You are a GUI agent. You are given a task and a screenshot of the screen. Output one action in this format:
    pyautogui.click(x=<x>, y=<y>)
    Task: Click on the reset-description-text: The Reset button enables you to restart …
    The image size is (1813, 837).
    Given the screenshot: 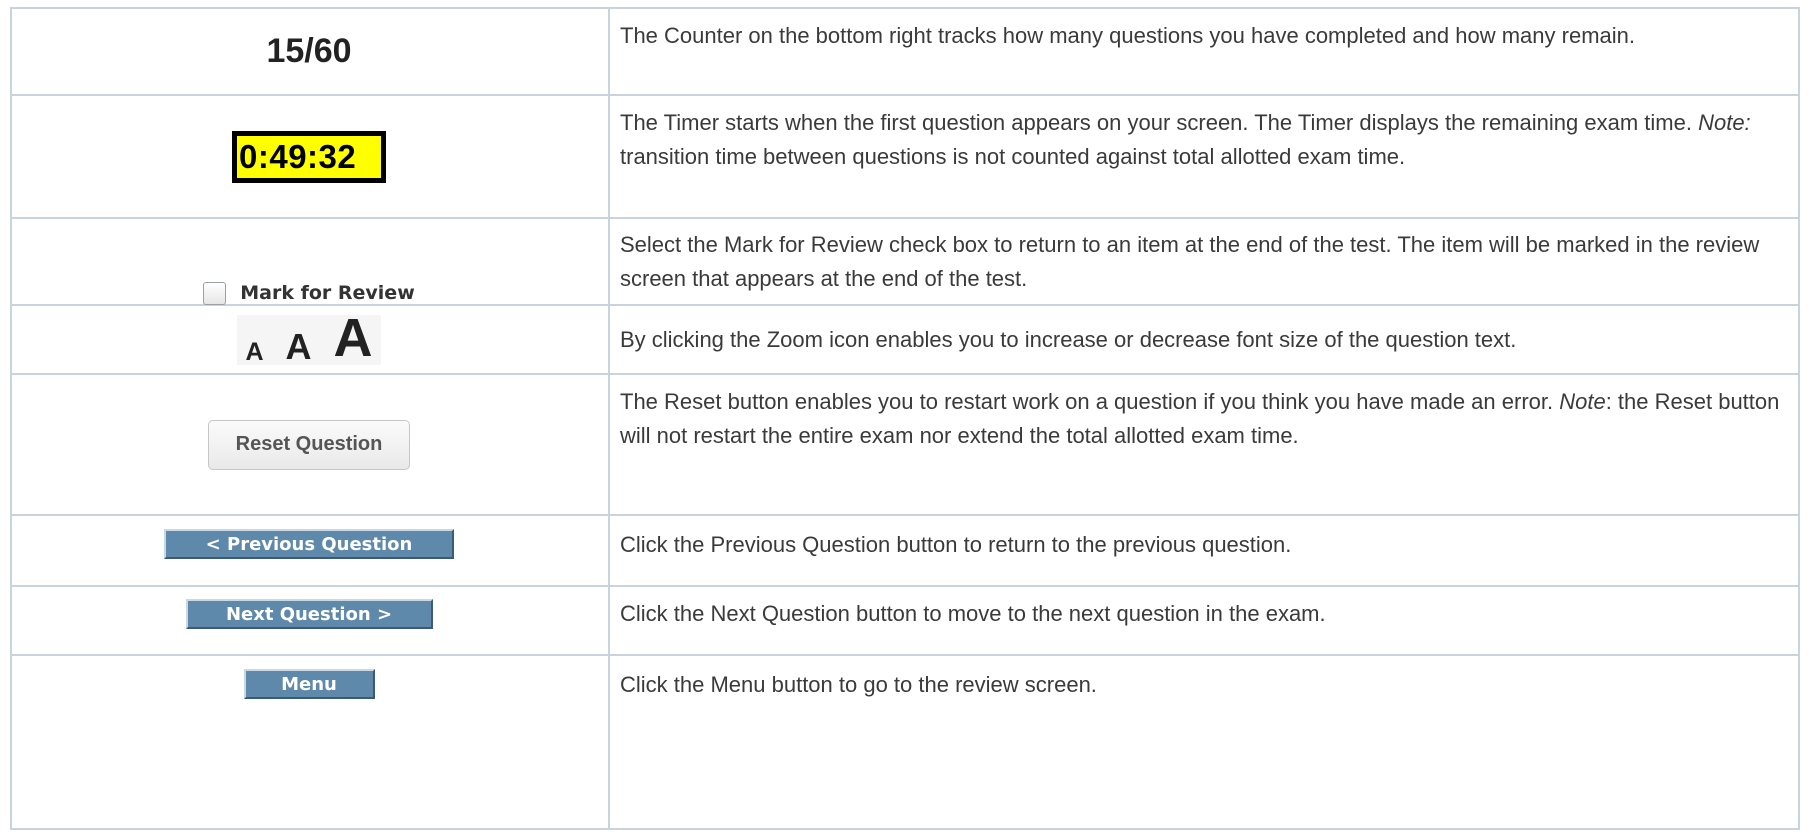 What is the action you would take?
    pyautogui.click(x=1090, y=401)
    